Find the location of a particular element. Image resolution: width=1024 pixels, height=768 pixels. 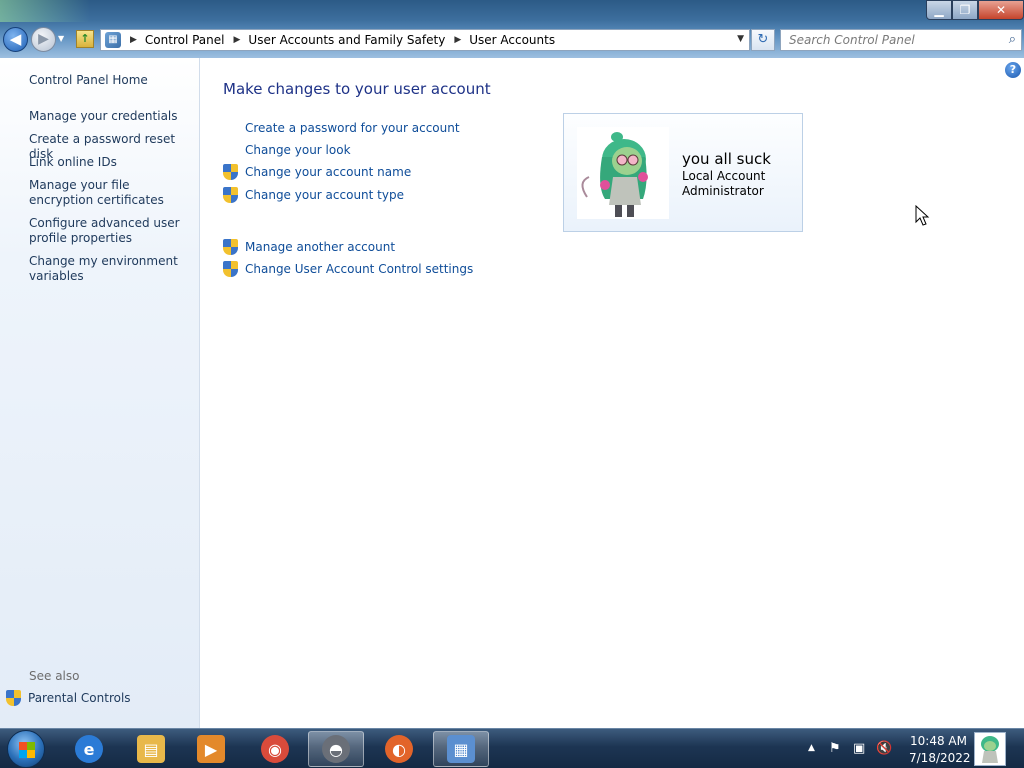

sidebar-item-manage-credentials: Manage your credentials is located at coordinates (111, 116).